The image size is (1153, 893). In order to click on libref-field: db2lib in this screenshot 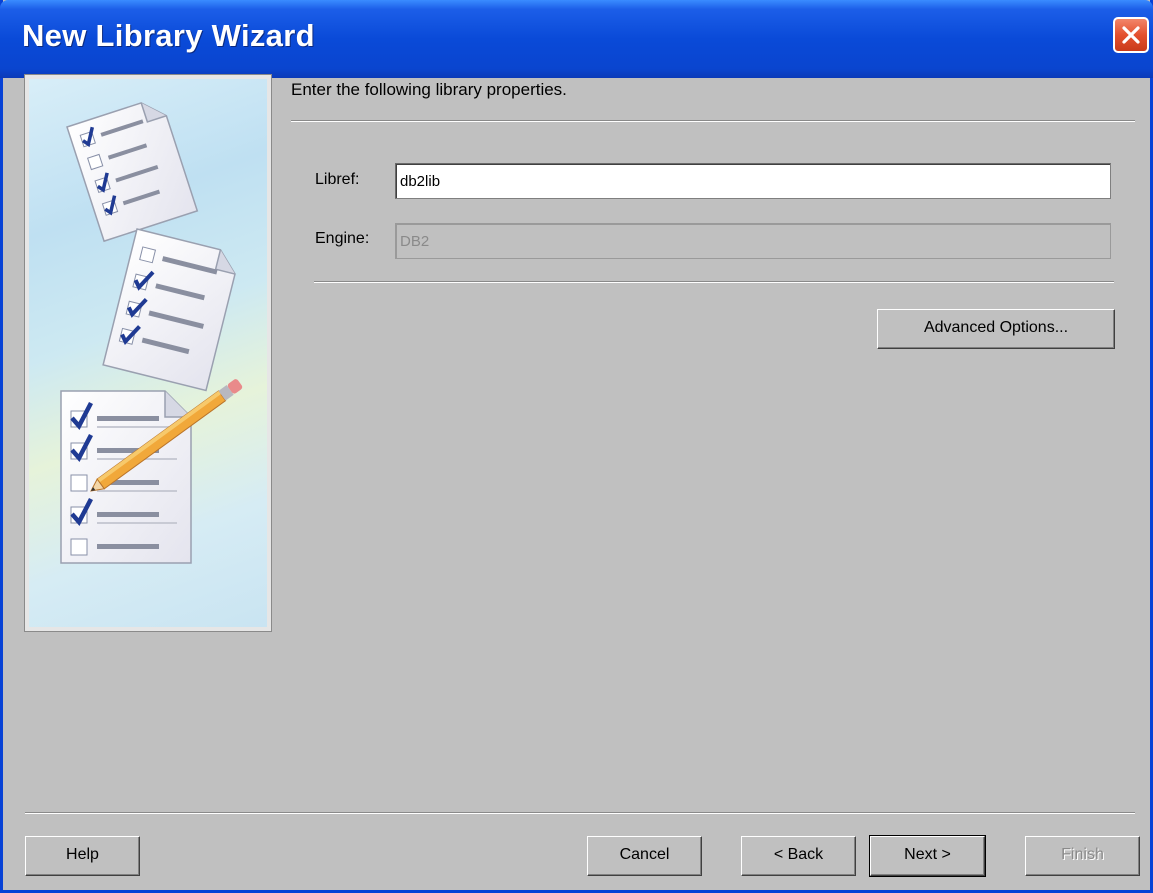, I will do `click(753, 181)`.